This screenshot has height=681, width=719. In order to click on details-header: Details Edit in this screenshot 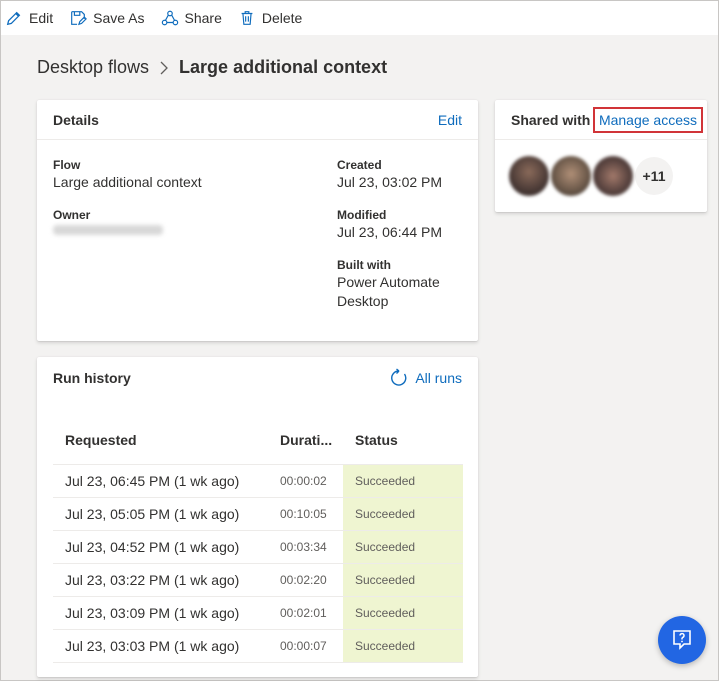, I will do `click(257, 120)`.